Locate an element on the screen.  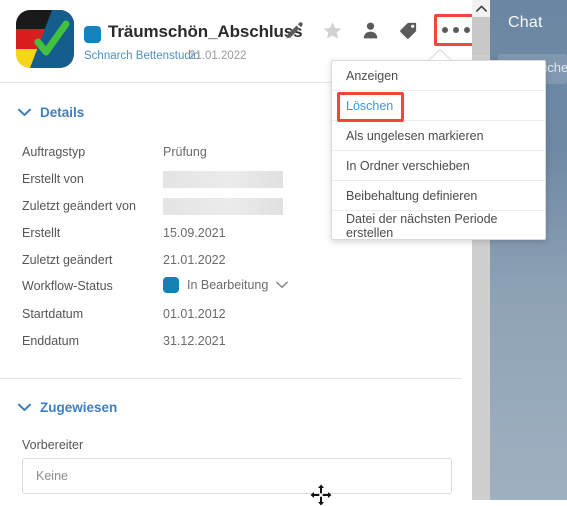
menu-item-loeschen: Löschen is located at coordinates (438, 106).